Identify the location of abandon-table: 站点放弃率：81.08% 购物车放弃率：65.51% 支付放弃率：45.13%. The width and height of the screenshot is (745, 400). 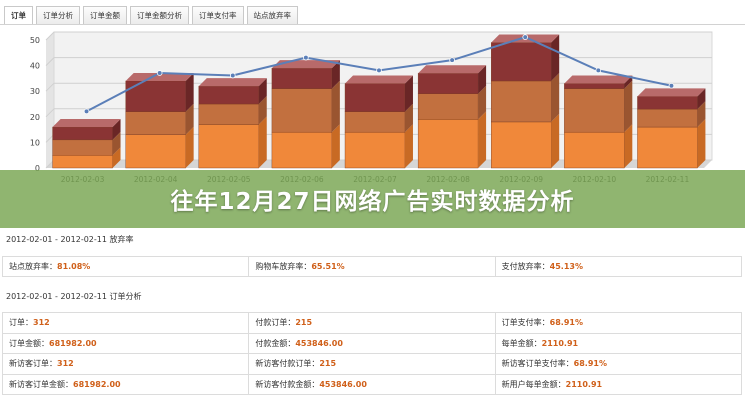
(372, 266).